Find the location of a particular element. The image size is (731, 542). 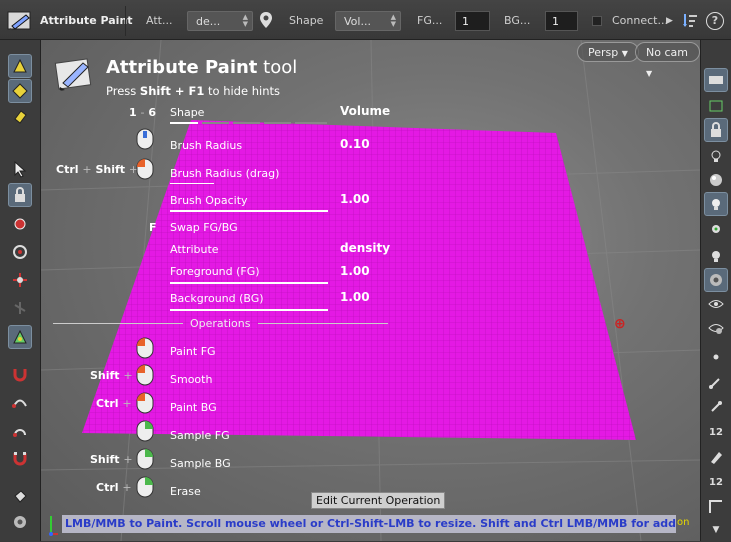

foreground-value: 1.00 is located at coordinates (355, 271).